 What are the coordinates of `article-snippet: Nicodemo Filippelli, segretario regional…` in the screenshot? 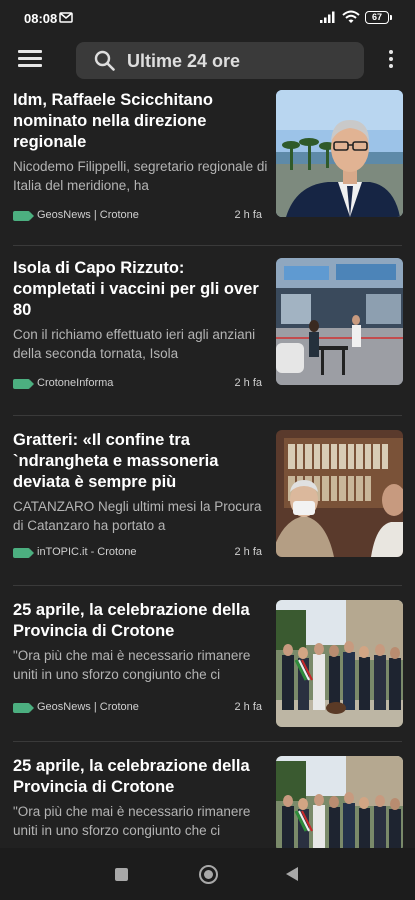 It's located at (140, 176).